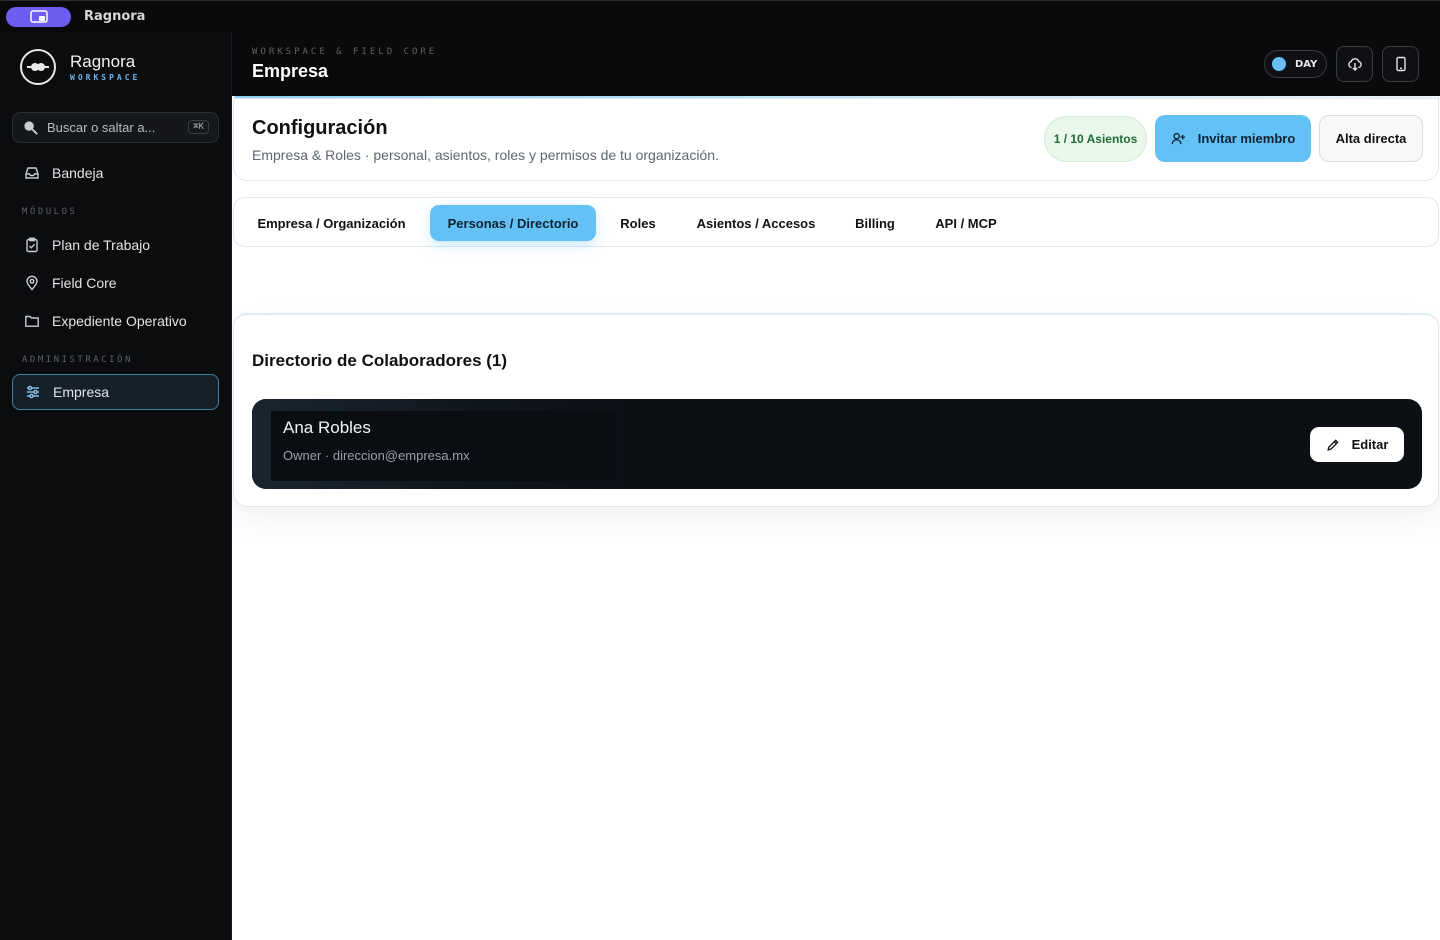 This screenshot has width=1440, height=940. I want to click on topbar-kicker: WORKSPACE & FIELD CORE, so click(345, 52).